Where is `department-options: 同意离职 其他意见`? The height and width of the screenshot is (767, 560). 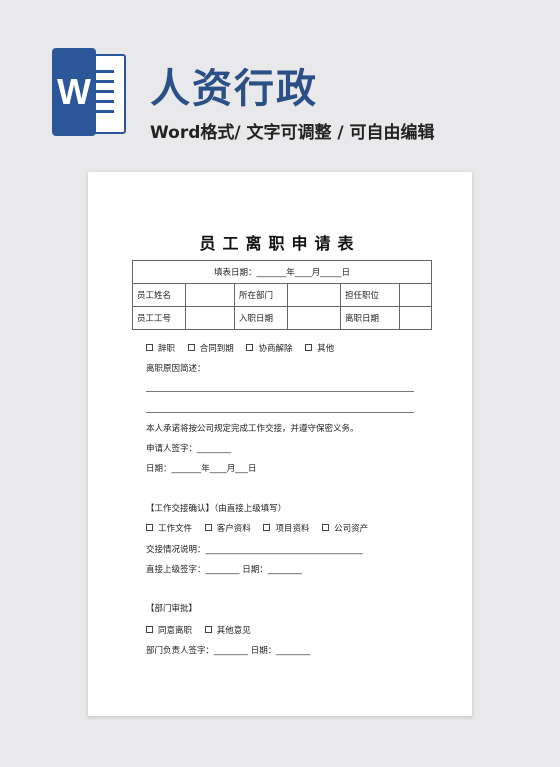 department-options: 同意离职 其他意见 is located at coordinates (203, 630).